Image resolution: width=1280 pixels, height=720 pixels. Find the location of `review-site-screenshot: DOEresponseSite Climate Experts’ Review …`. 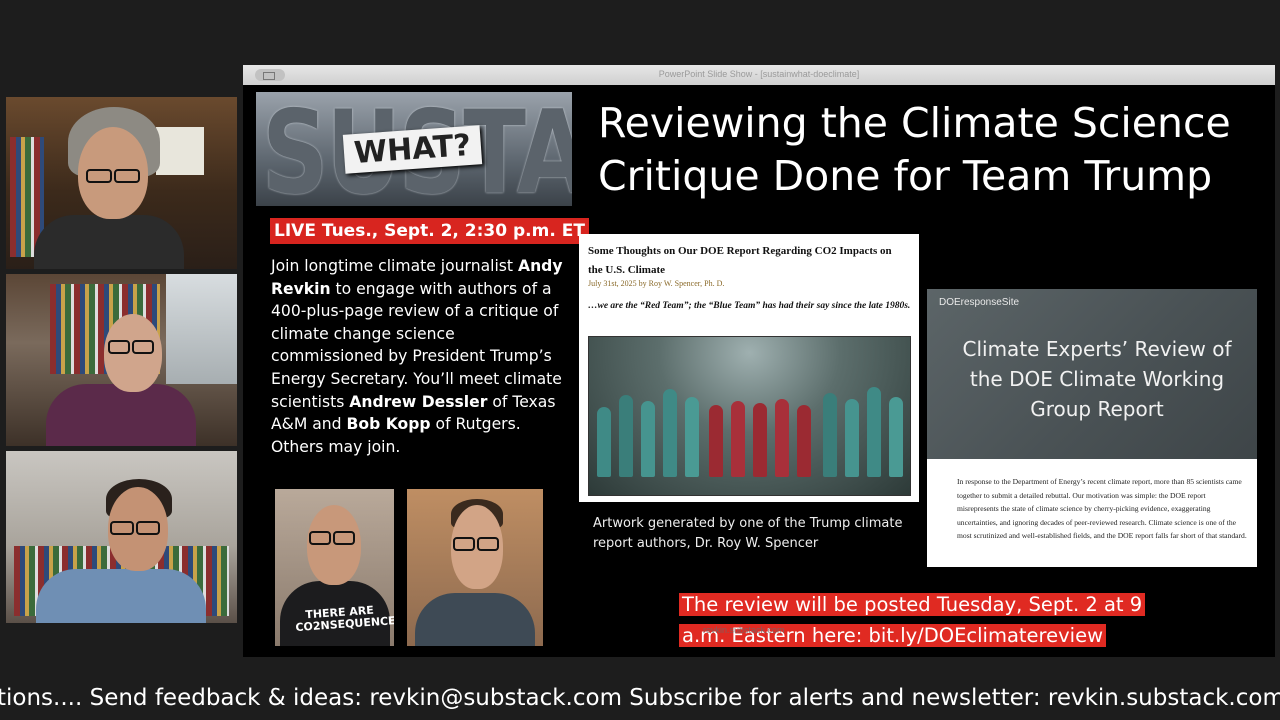

review-site-screenshot: DOEresponseSite Climate Experts’ Review … is located at coordinates (1092, 428).